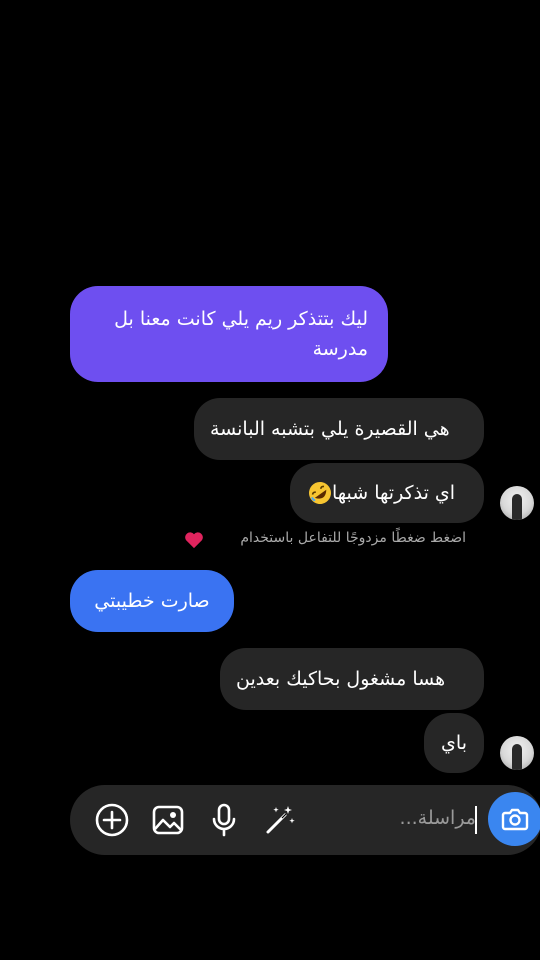 Image resolution: width=540 pixels, height=960 pixels. What do you see at coordinates (330, 429) in the screenshot?
I see `message-text: هي القصيرة يلي بتشبه البانسة` at bounding box center [330, 429].